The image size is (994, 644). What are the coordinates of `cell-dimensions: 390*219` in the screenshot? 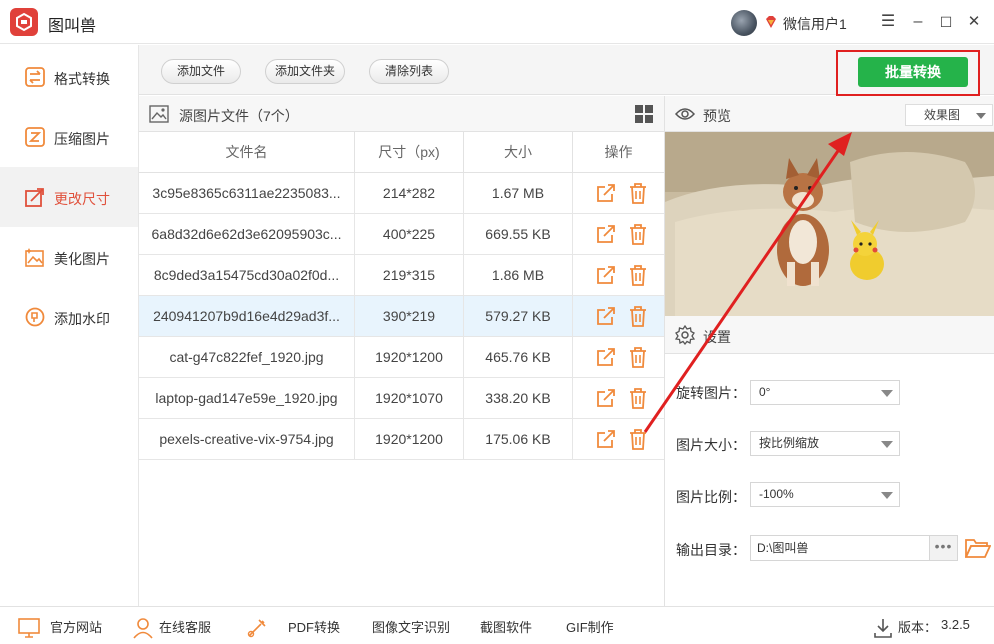 It's located at (409, 316).